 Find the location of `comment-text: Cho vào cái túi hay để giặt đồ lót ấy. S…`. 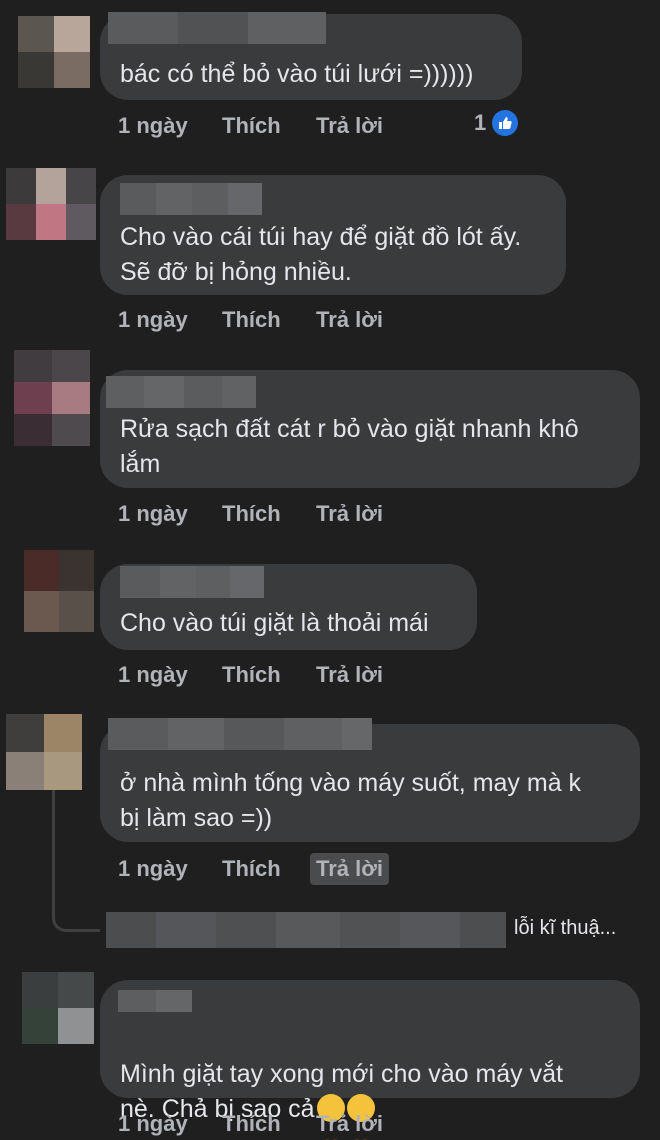

comment-text: Cho vào cái túi hay để giặt đồ lót ấy. S… is located at coordinates (321, 254).